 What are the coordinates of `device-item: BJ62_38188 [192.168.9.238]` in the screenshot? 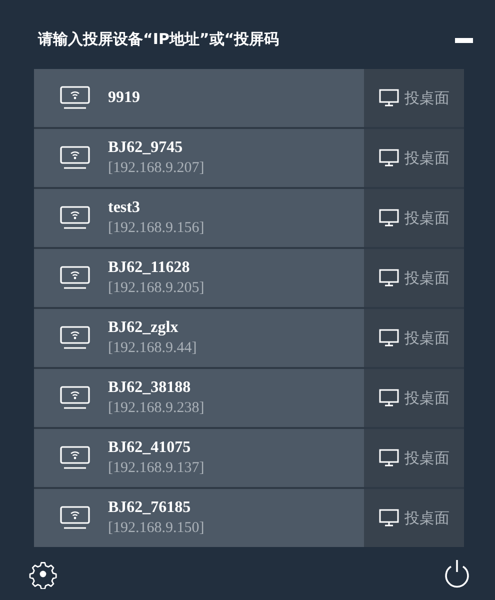 It's located at (199, 398).